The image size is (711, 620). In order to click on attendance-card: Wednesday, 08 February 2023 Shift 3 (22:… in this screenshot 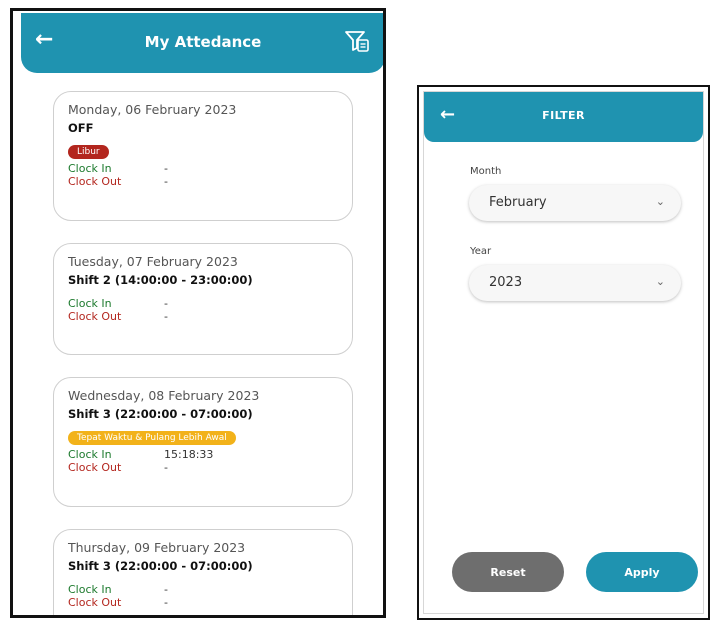, I will do `click(203, 442)`.